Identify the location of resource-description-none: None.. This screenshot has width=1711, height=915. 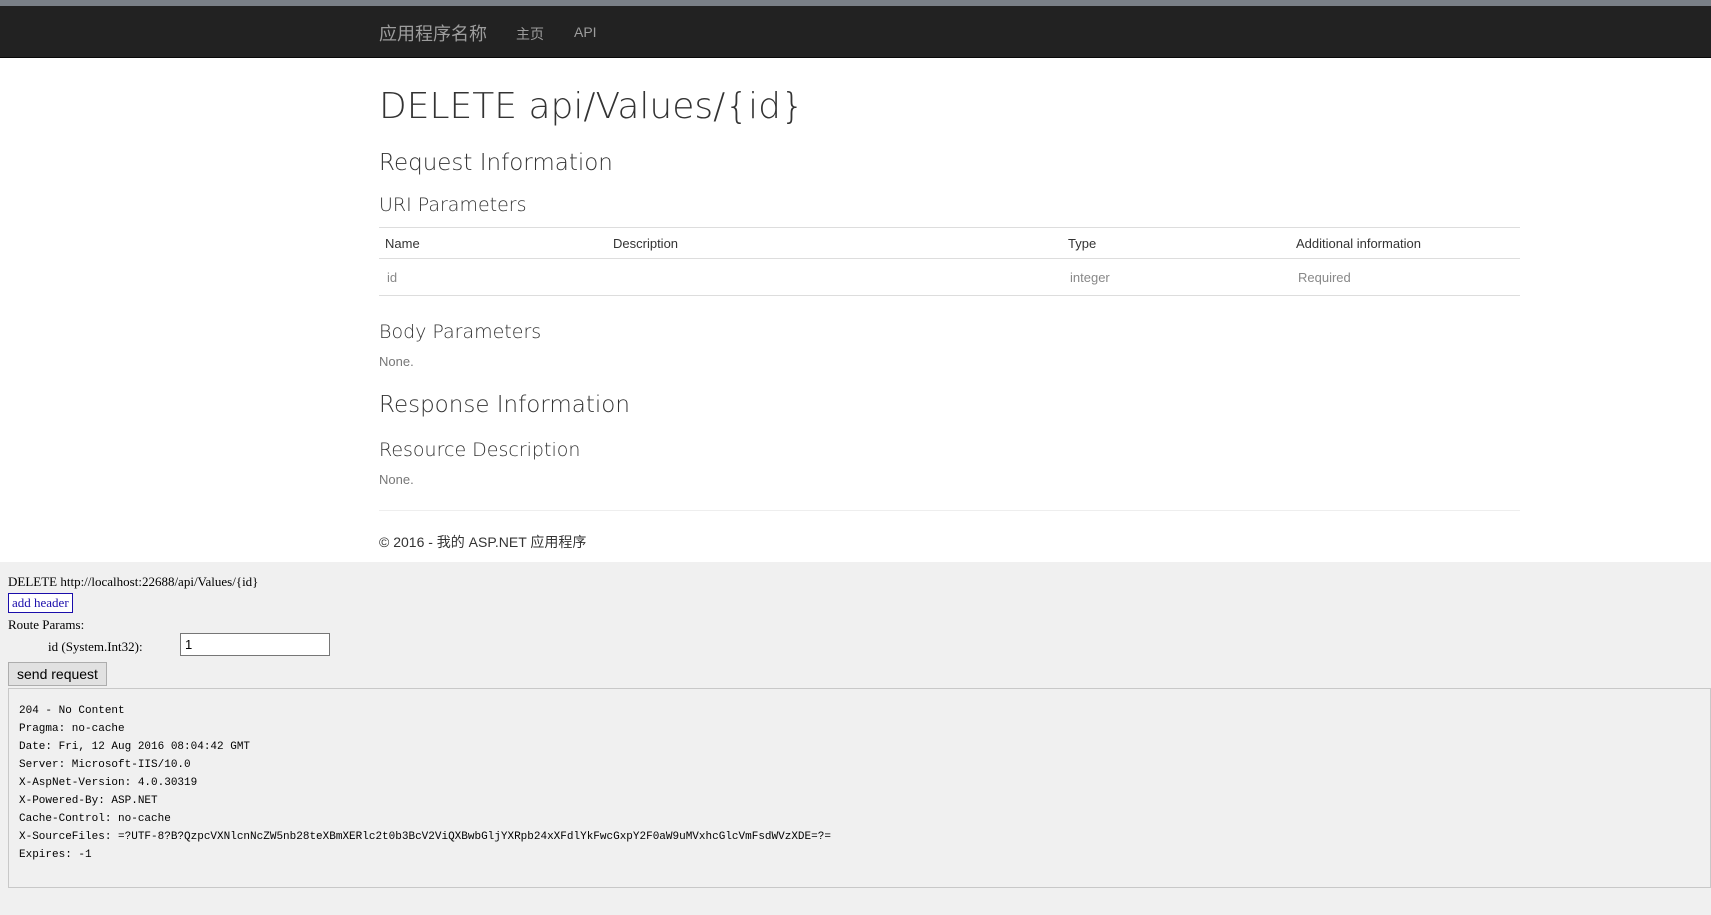
(396, 479).